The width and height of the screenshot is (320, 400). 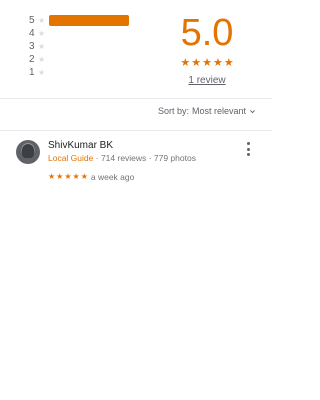 I want to click on sort-label: Sort by:, so click(x=173, y=111).